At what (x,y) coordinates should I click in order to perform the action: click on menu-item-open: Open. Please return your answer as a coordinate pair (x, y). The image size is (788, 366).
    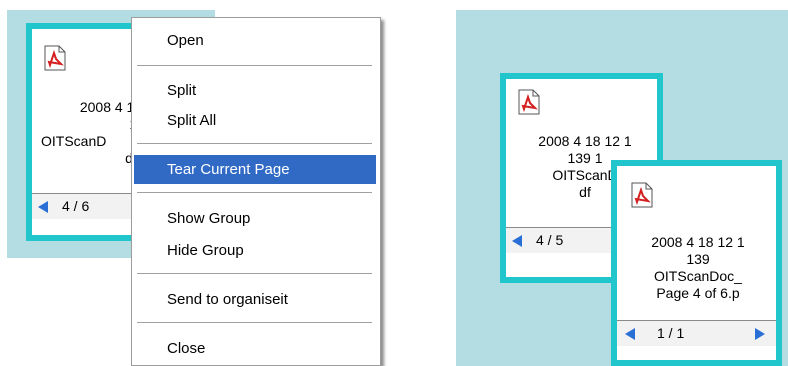
    Looking at the image, I should click on (255, 40).